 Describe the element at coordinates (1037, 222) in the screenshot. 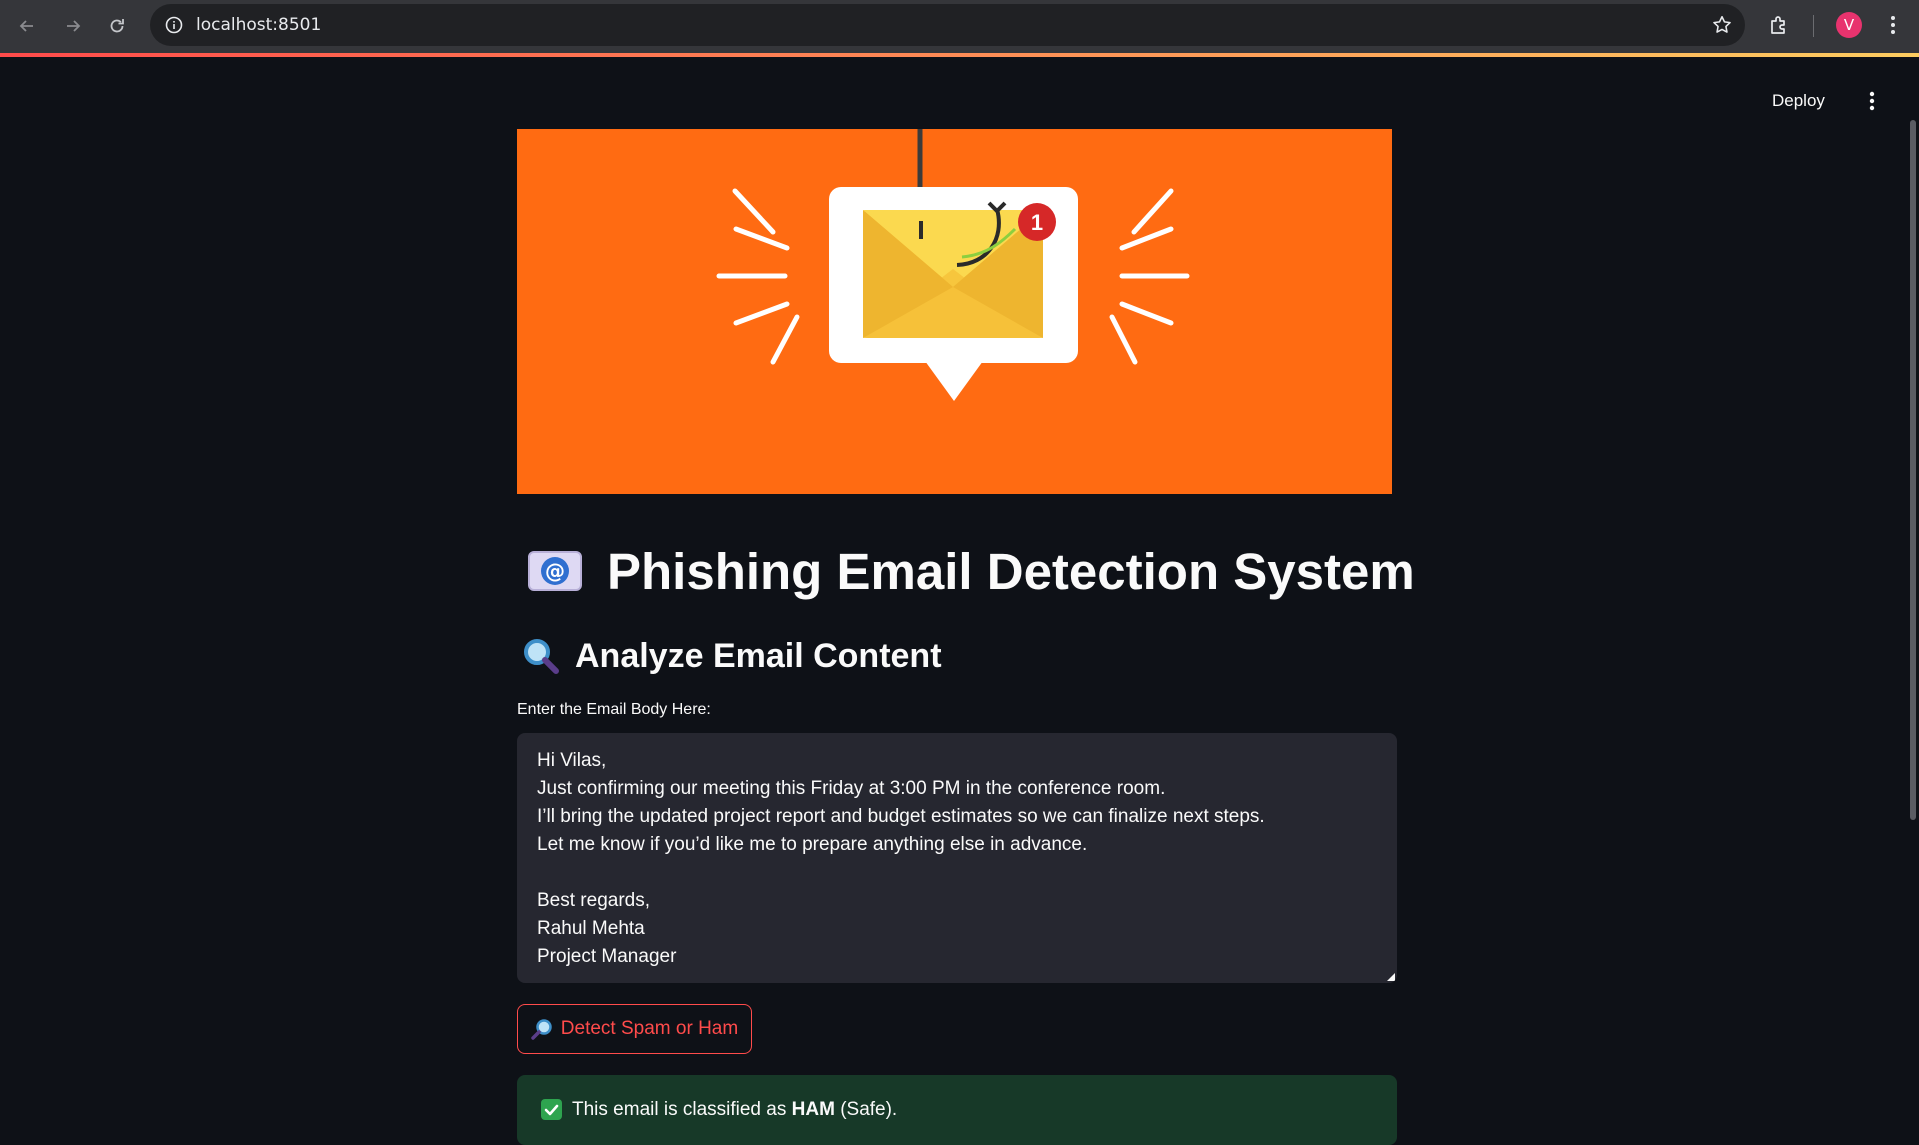

I see `notification-badge-count: 1` at that location.